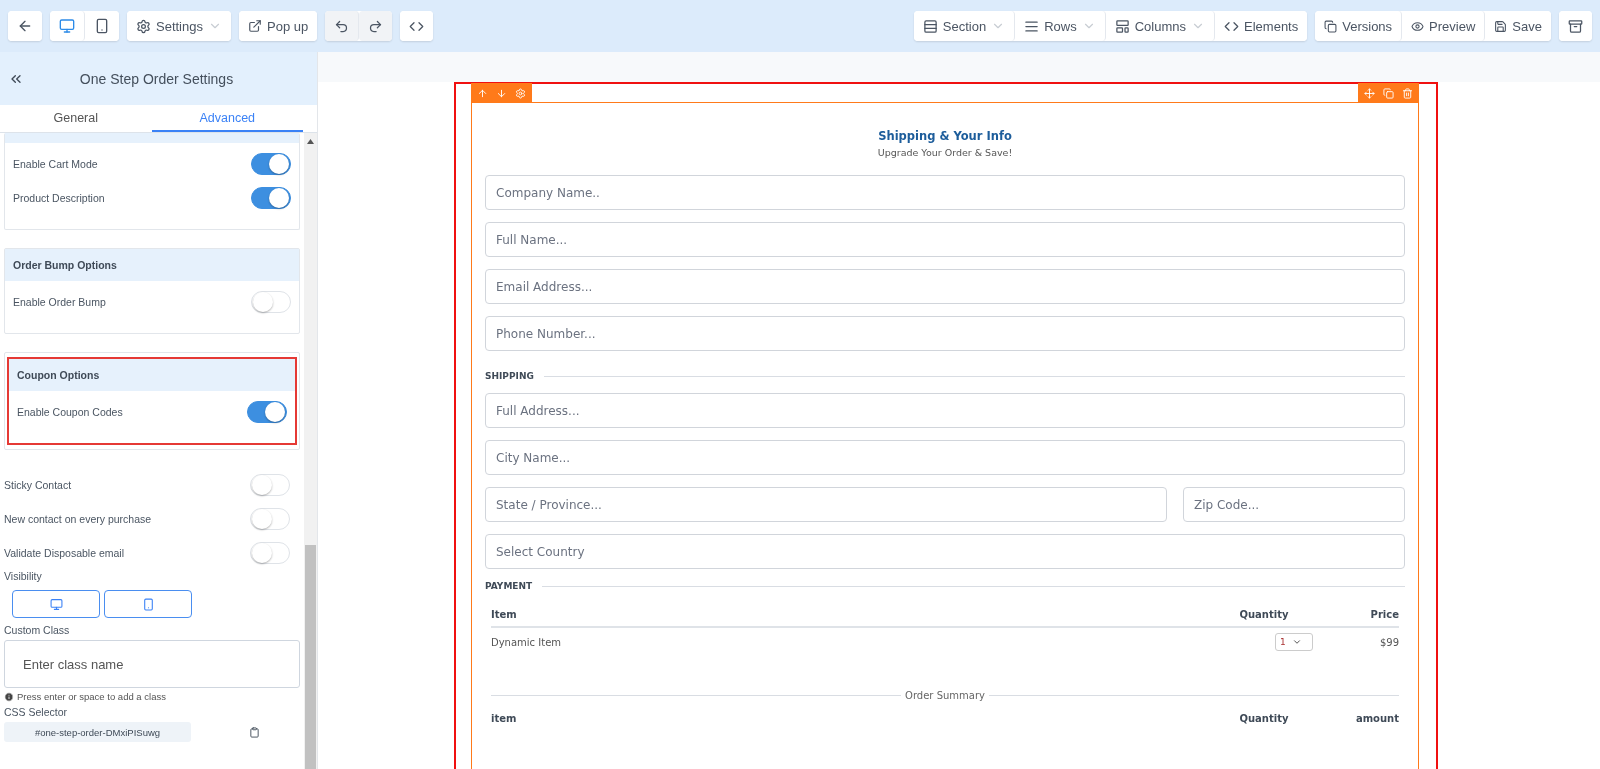 Image resolution: width=1600 pixels, height=769 pixels. What do you see at coordinates (509, 586) in the screenshot?
I see `section-label: PAYMENT` at bounding box center [509, 586].